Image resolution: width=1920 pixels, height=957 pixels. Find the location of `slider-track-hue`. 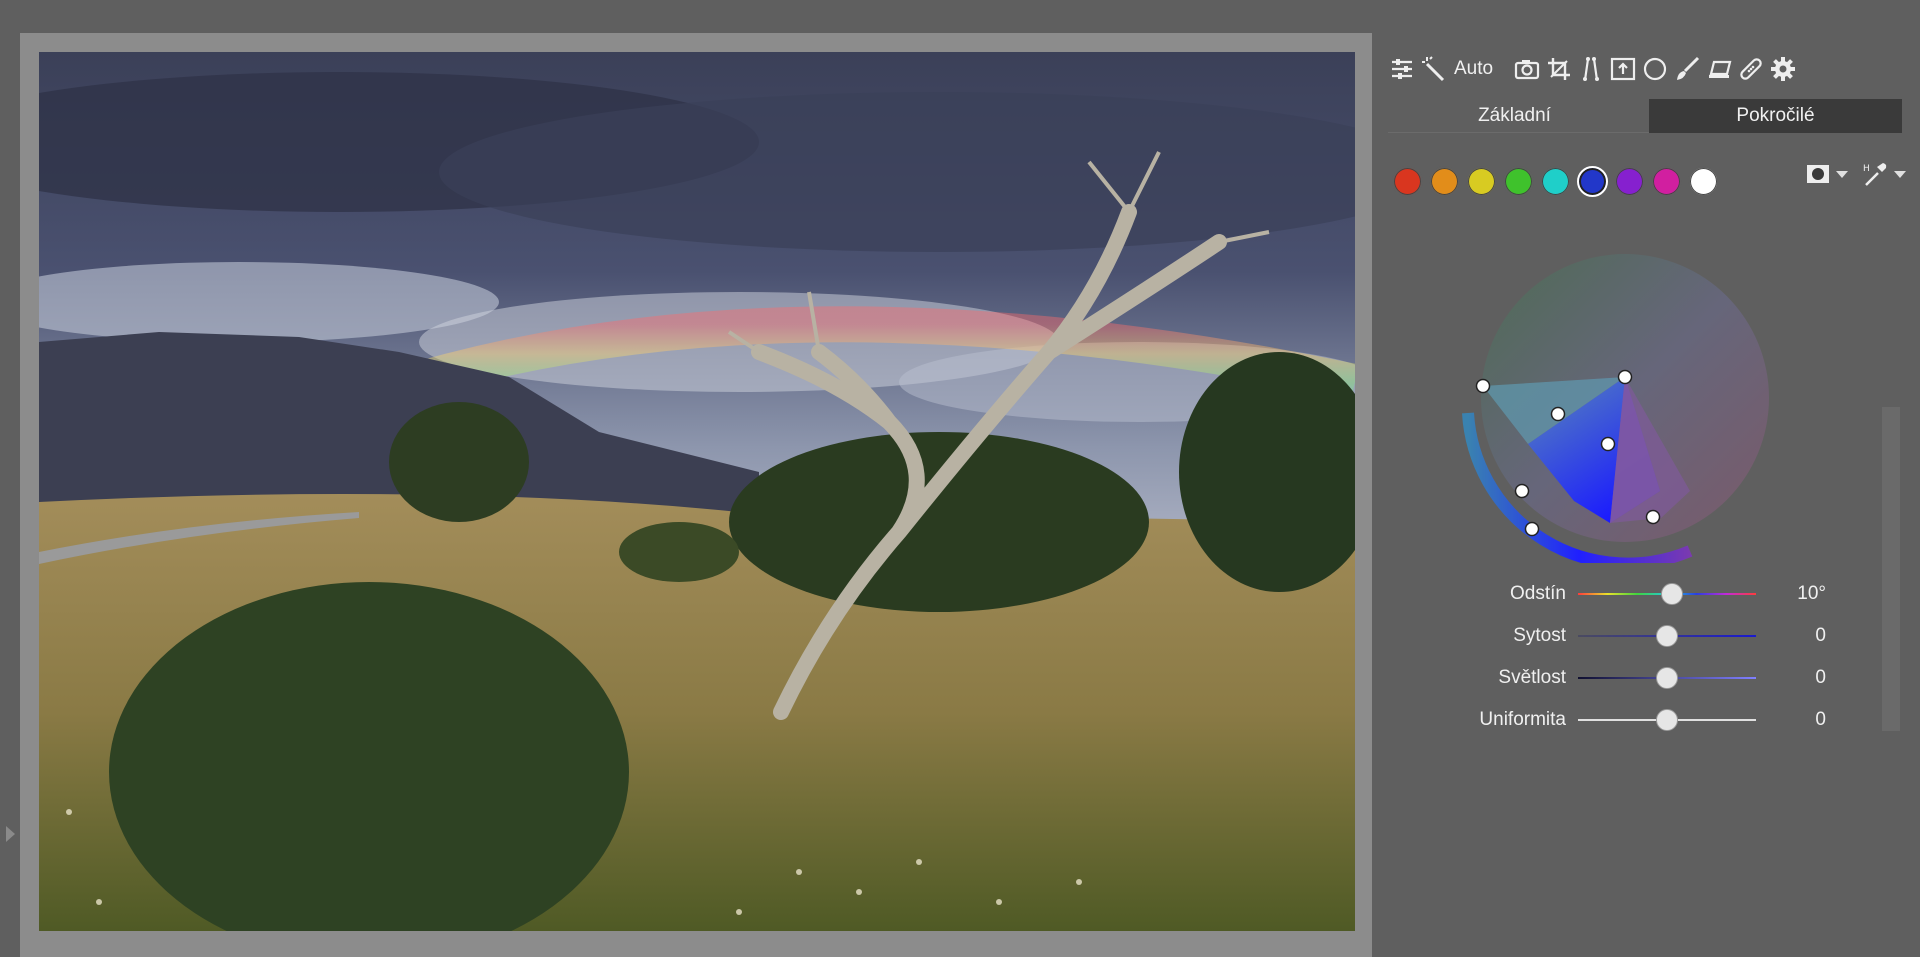

slider-track-hue is located at coordinates (1667, 594).